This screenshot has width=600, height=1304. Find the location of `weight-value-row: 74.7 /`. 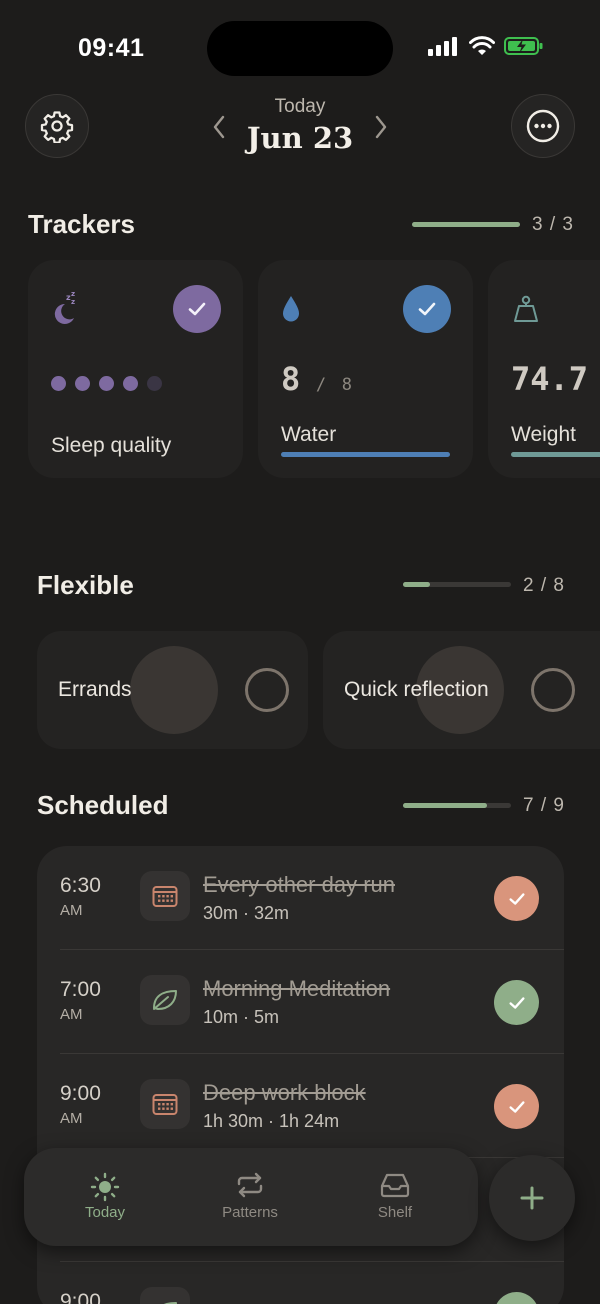

weight-value-row: 74.7 / is located at coordinates (555, 379).